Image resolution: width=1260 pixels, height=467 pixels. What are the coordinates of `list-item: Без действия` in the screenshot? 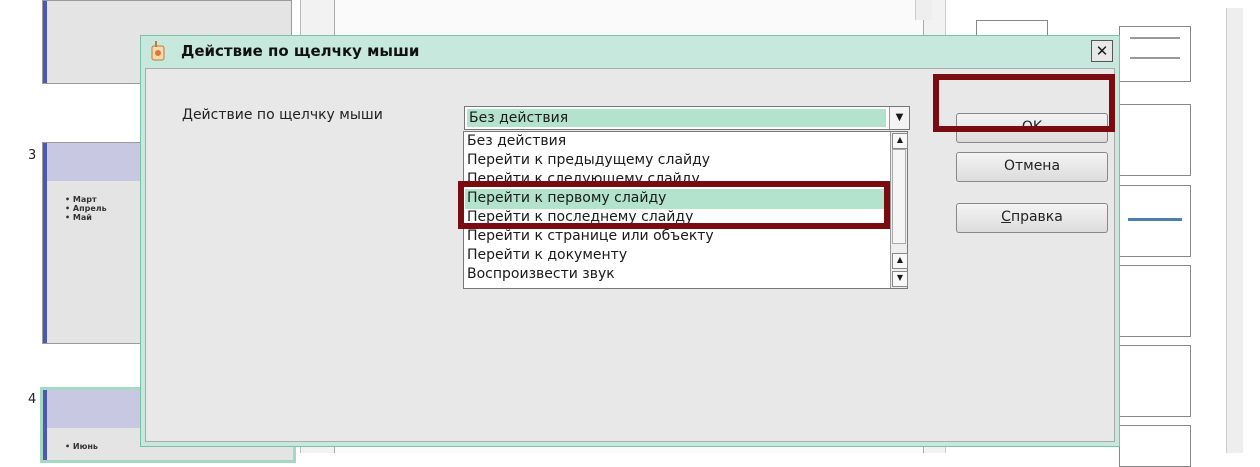 It's located at (678, 142).